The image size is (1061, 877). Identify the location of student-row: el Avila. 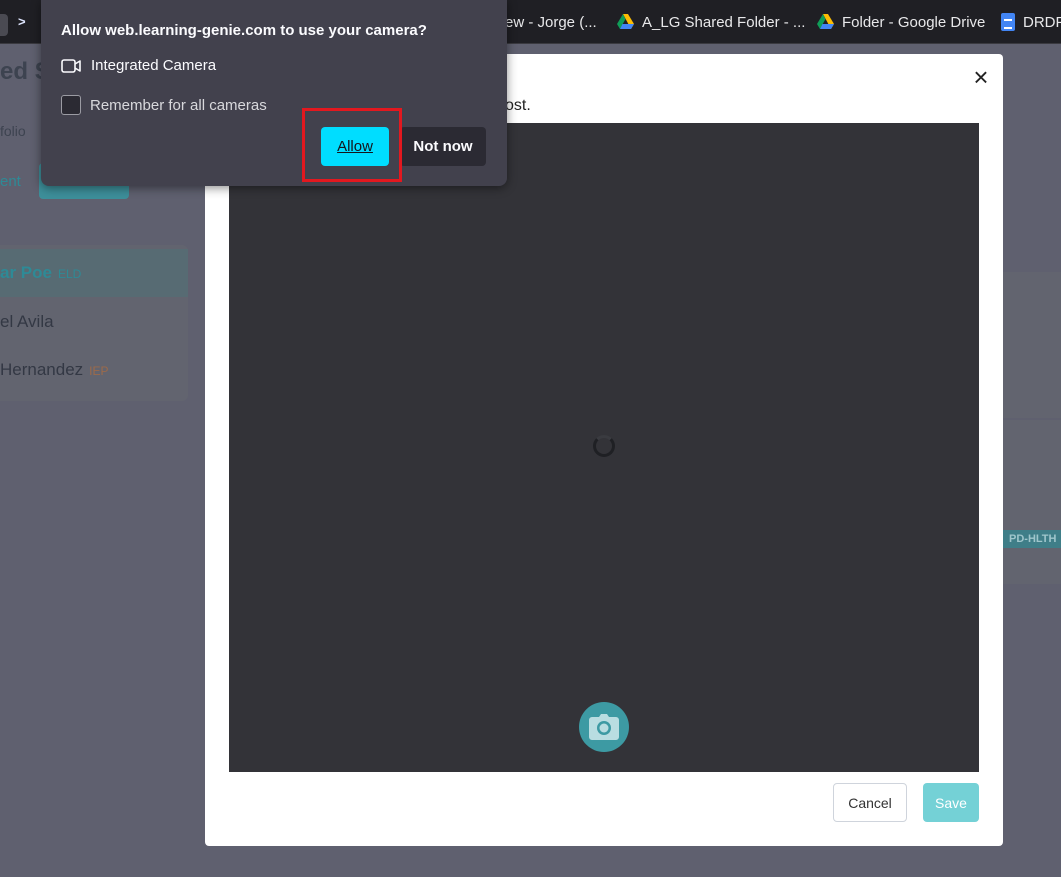
(27, 322).